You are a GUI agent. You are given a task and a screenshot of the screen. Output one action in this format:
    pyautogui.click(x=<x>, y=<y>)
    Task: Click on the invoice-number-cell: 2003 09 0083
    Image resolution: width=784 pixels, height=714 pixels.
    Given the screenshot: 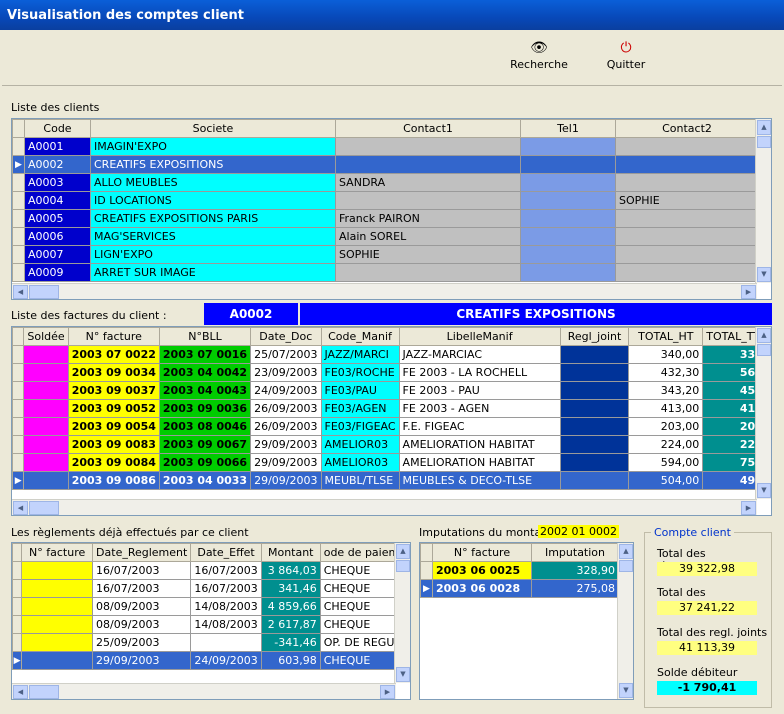 What is the action you would take?
    pyautogui.click(x=113, y=444)
    